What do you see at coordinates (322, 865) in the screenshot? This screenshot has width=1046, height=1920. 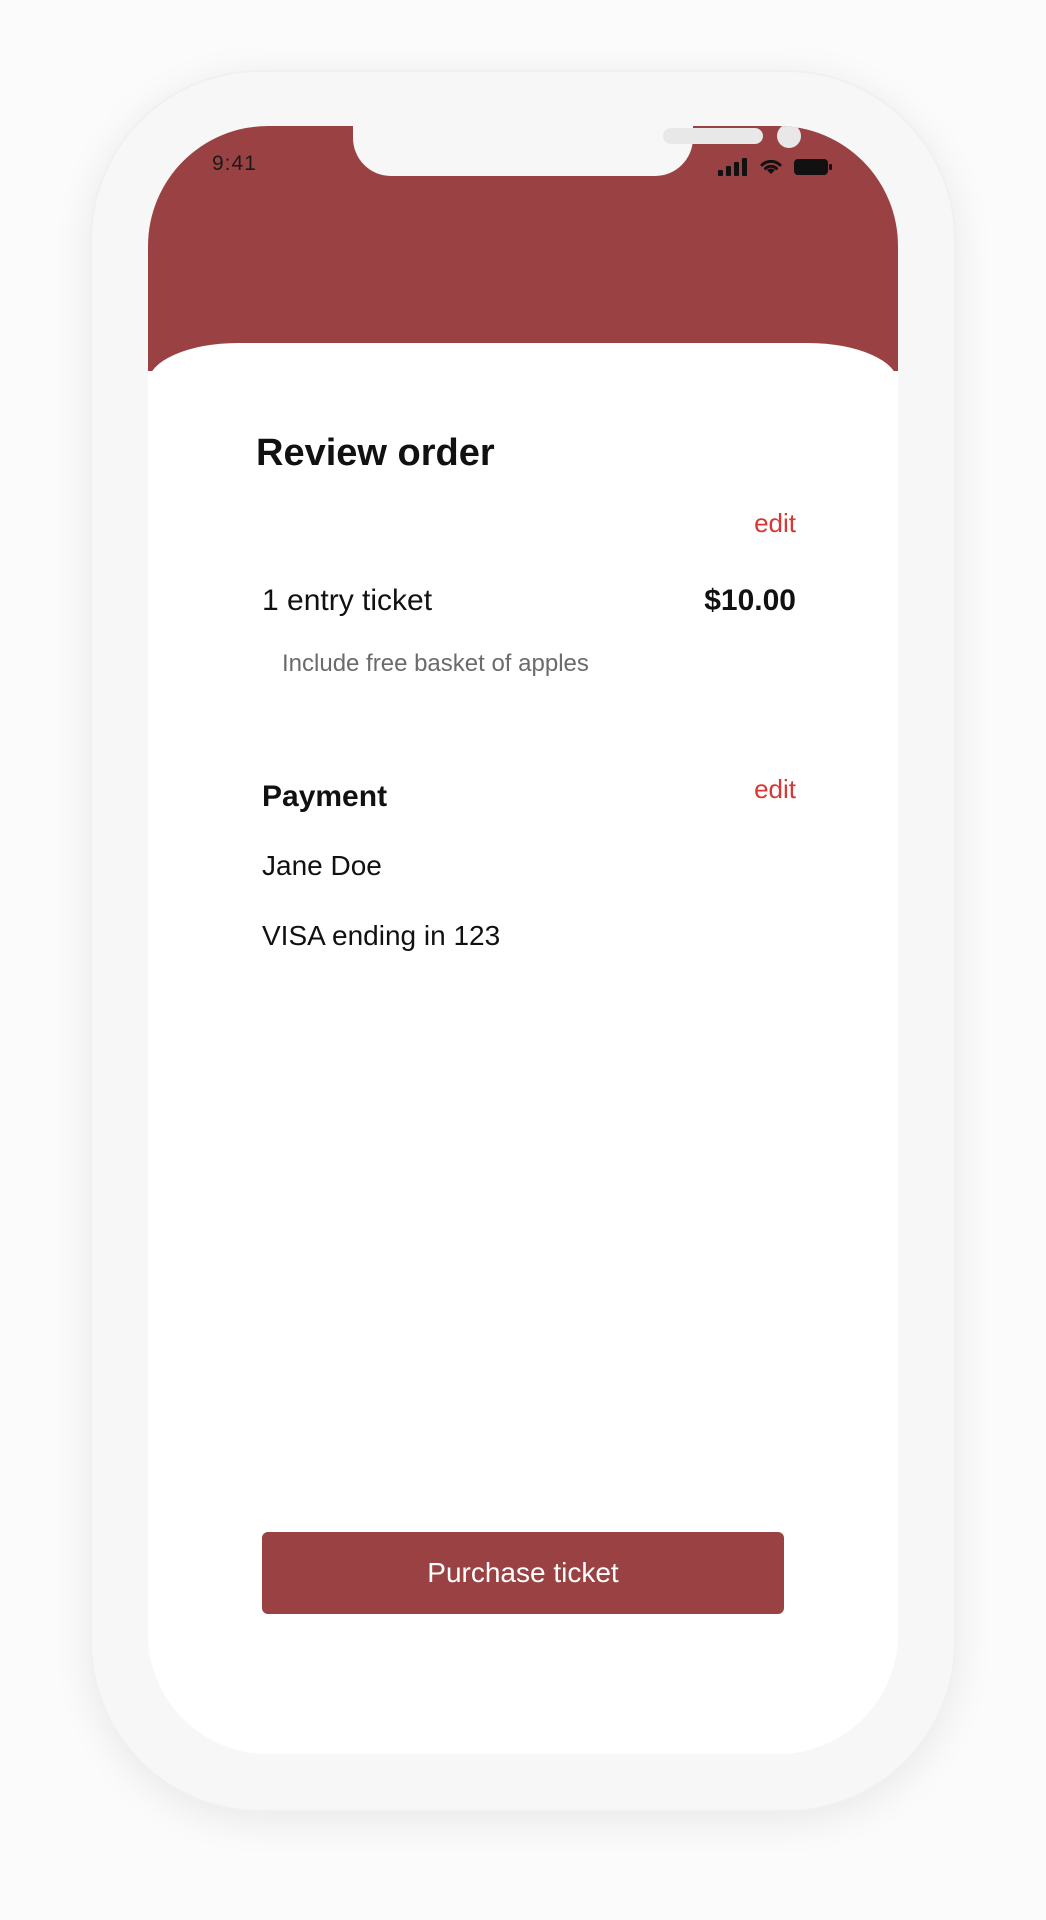 I see `payer-name: Jane Doe` at bounding box center [322, 865].